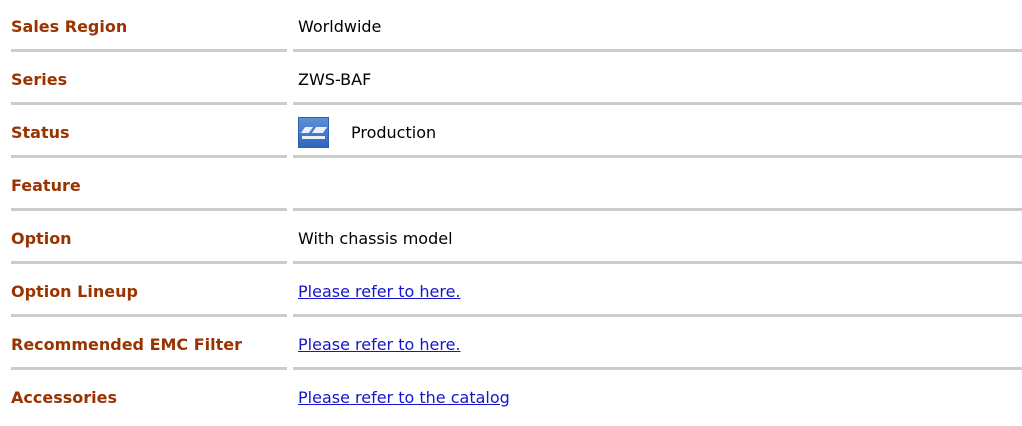  What do you see at coordinates (516, 26) in the screenshot?
I see `spec-row-sales-region: Sales Region Worldwide` at bounding box center [516, 26].